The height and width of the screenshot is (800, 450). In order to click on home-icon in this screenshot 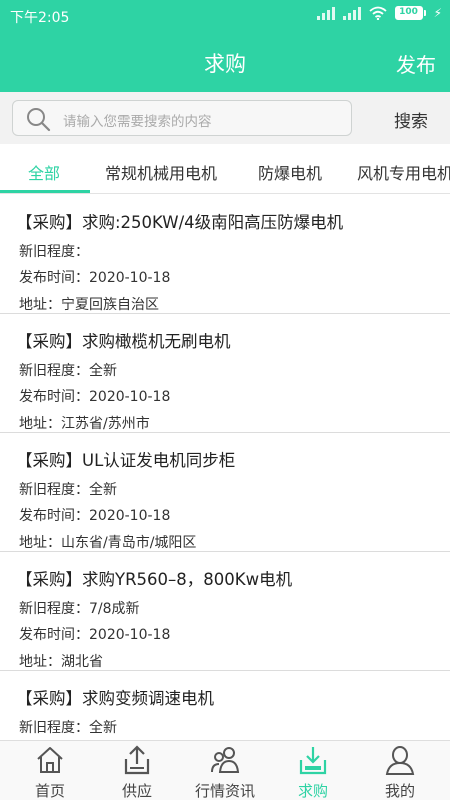, I will do `click(50, 760)`.